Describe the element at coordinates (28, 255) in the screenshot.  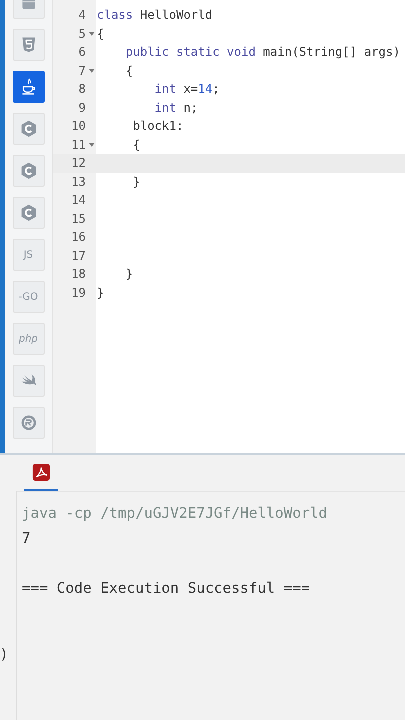
I see `language-button: JS` at that location.